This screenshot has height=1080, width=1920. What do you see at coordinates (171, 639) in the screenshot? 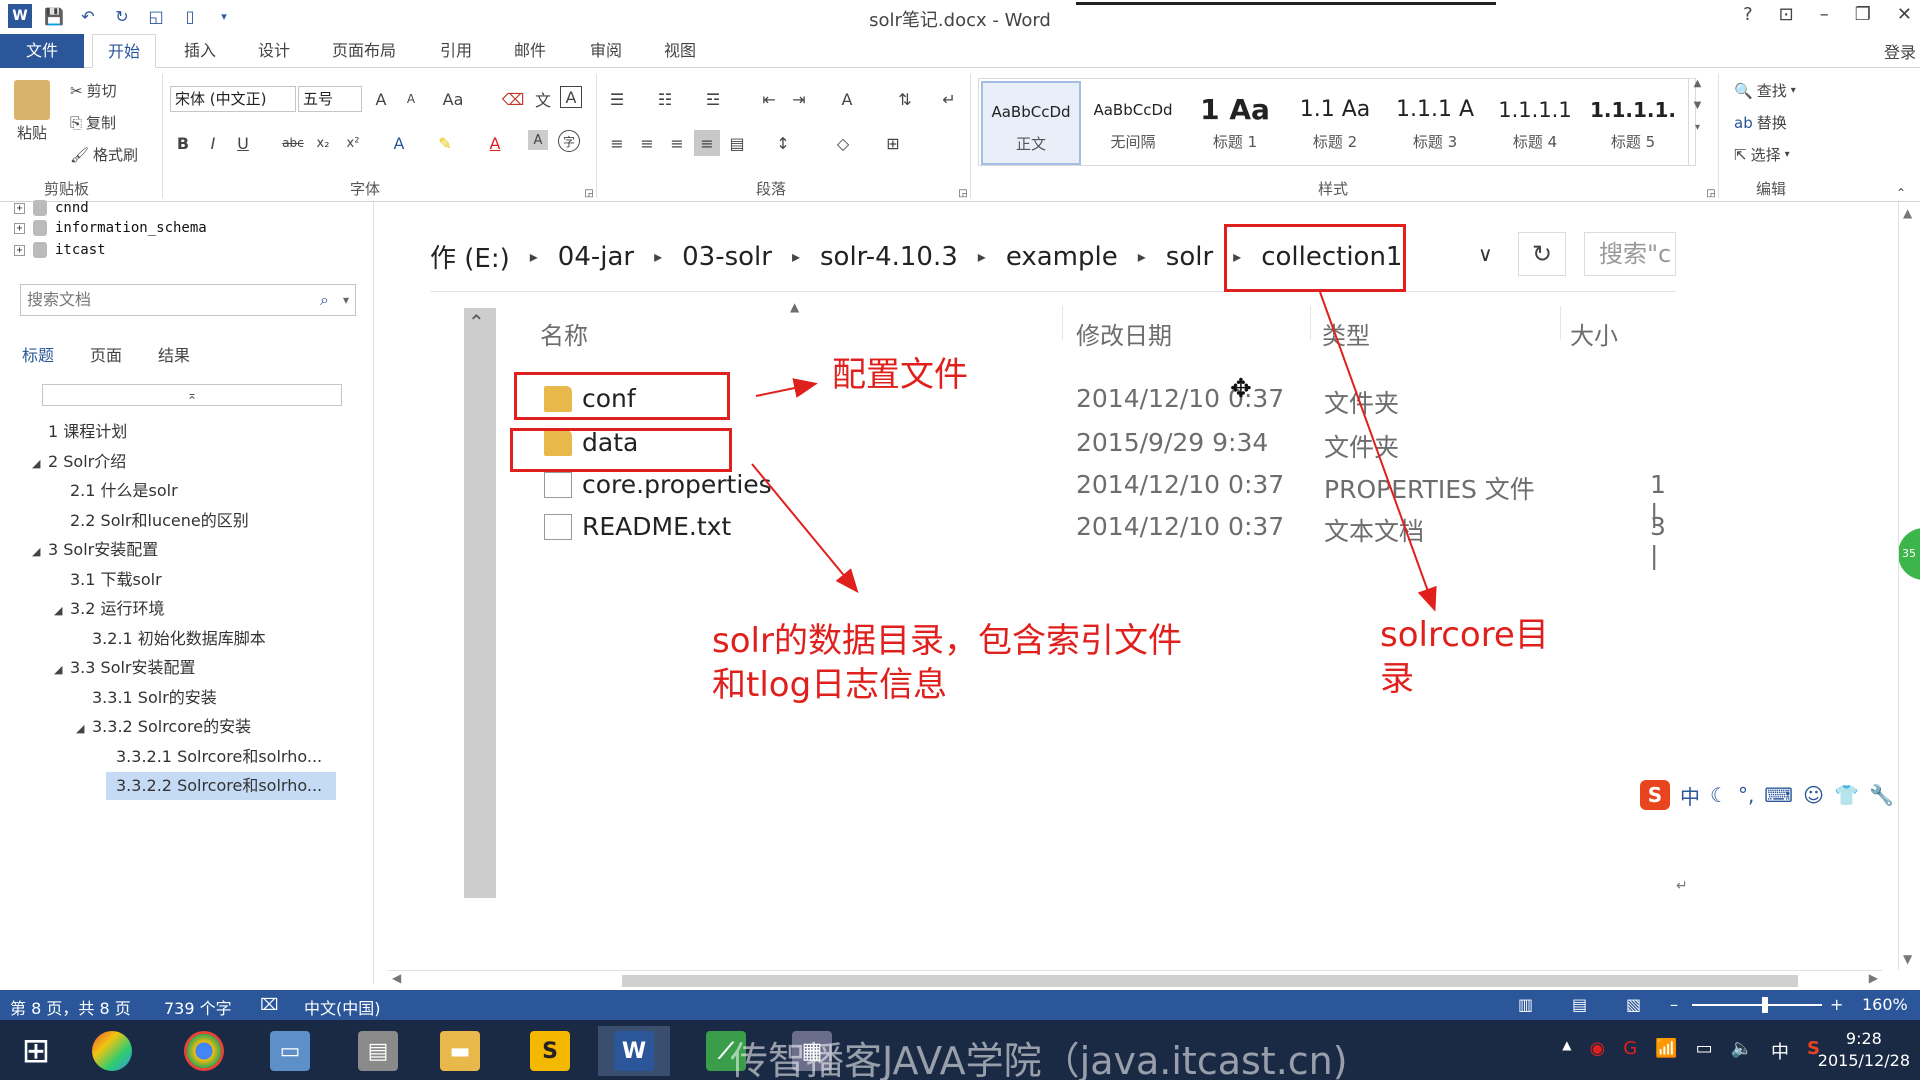
I see `heading-item: 3.2.1 初始化数据库脚本` at bounding box center [171, 639].